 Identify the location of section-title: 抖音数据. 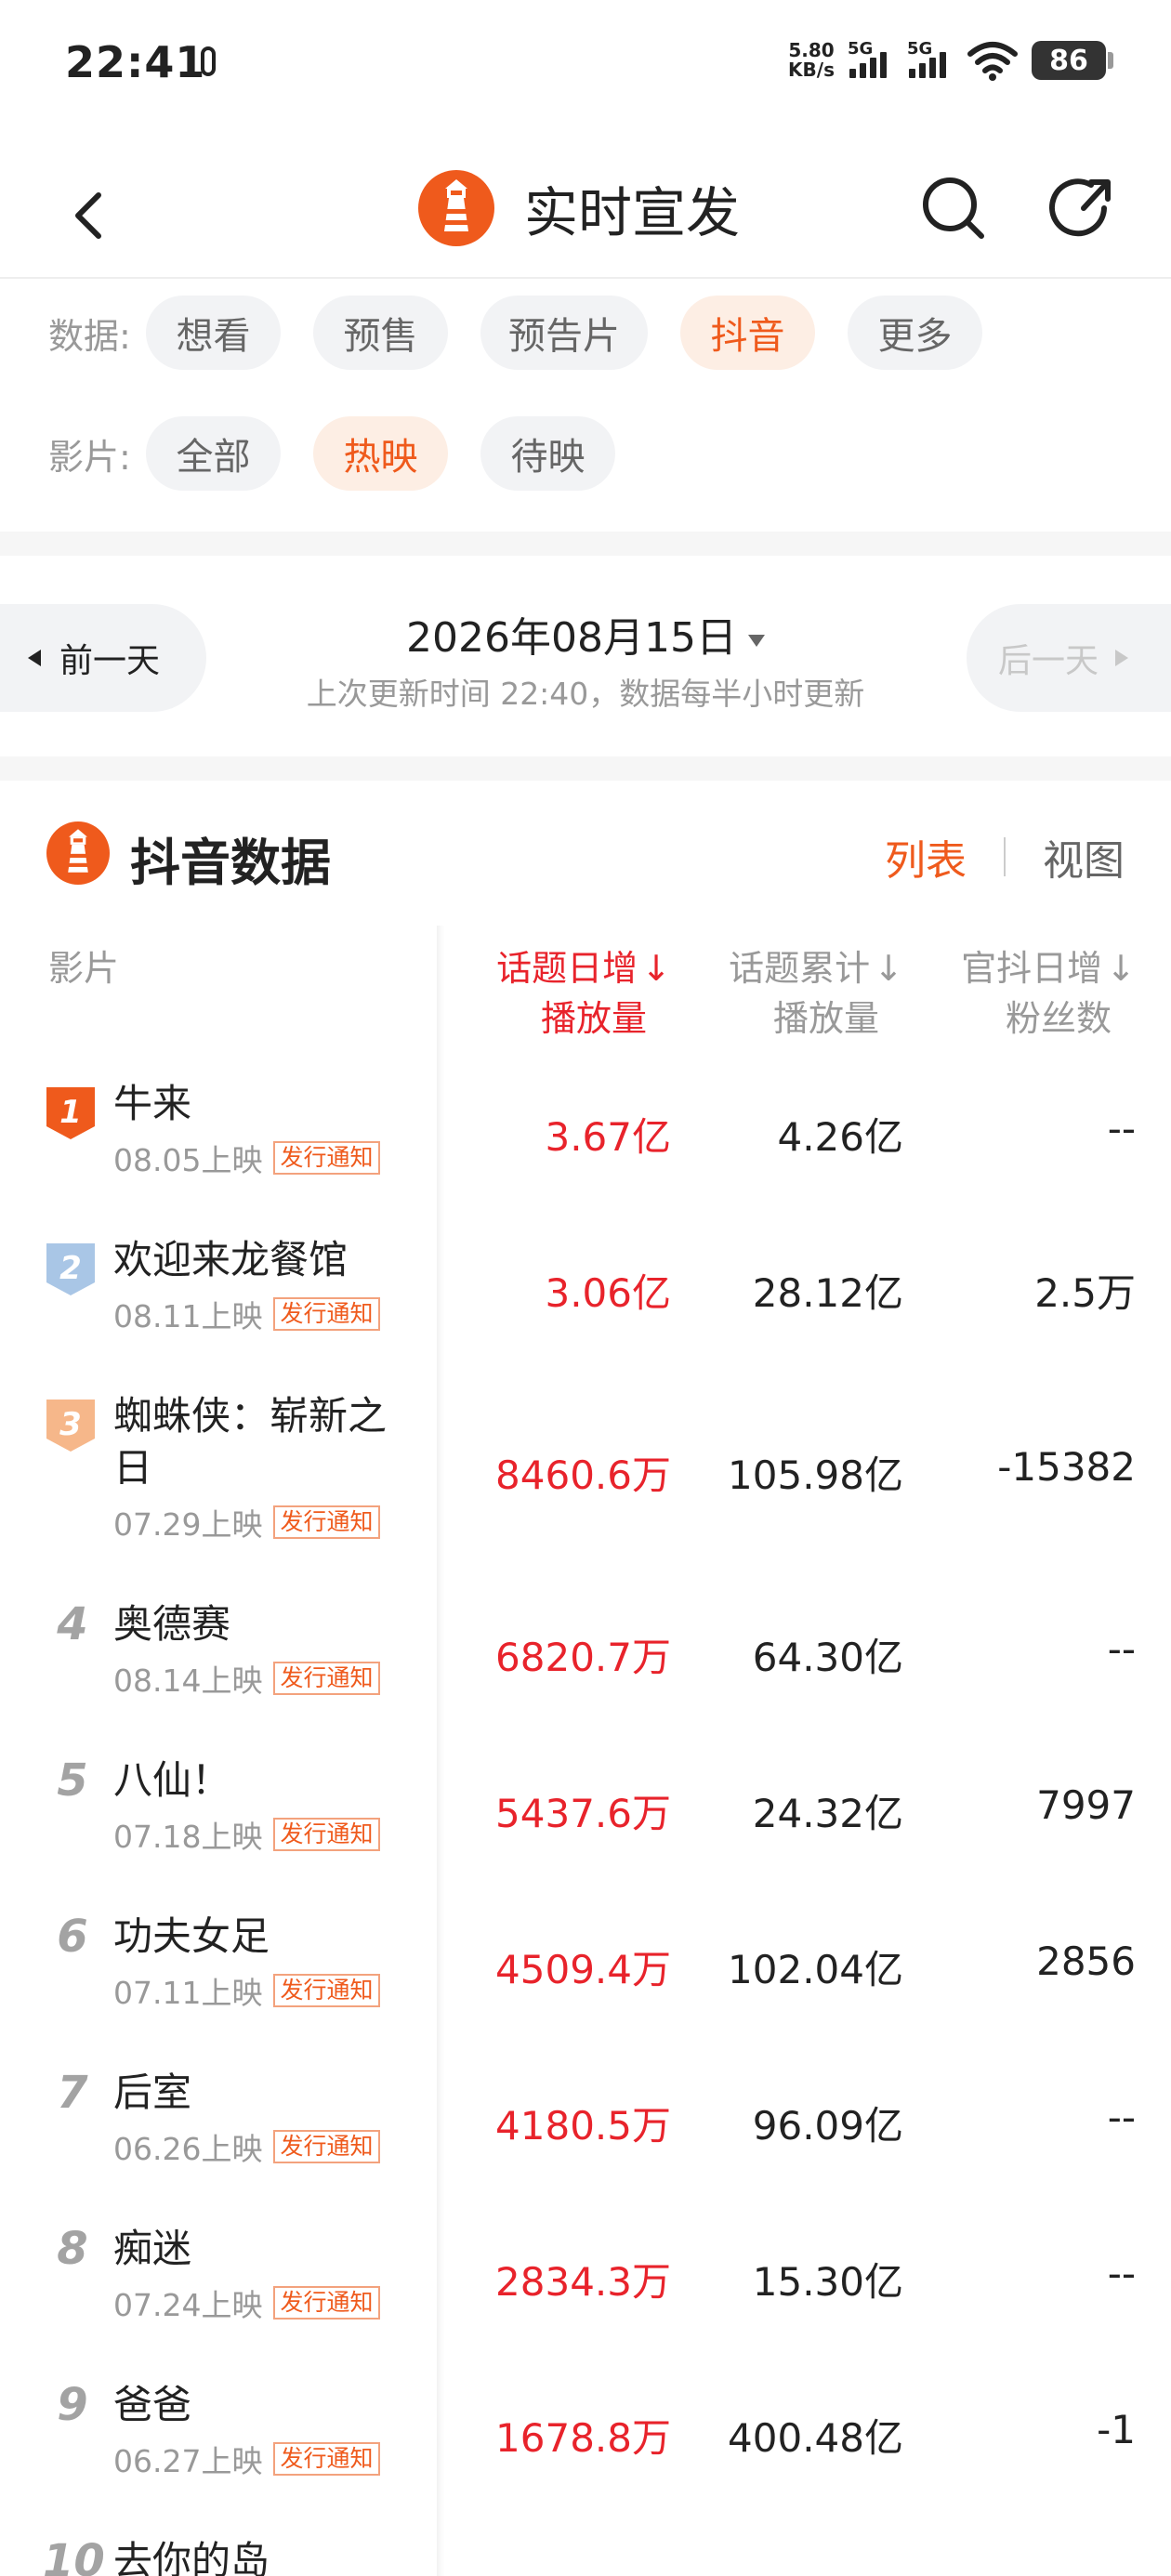
(231, 863).